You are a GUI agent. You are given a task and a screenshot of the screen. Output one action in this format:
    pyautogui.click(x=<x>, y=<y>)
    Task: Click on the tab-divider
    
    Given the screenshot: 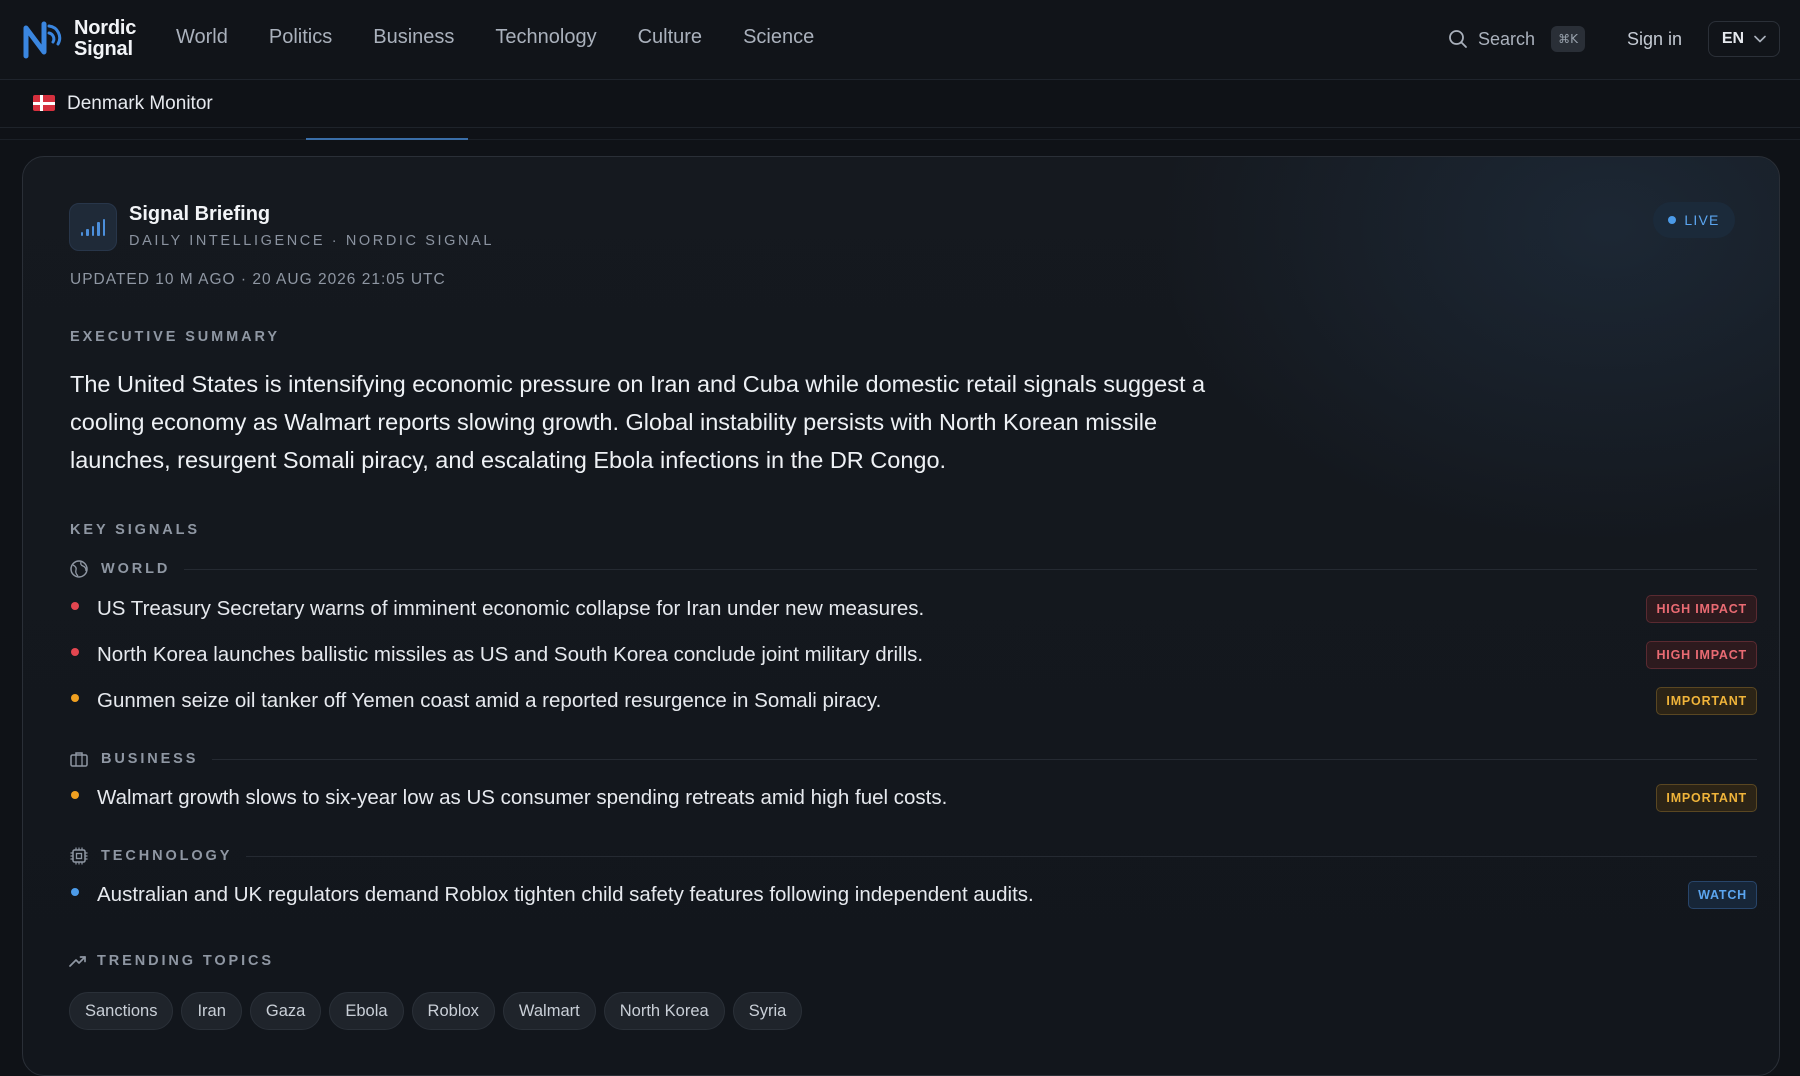 What is the action you would take?
    pyautogui.click(x=900, y=139)
    